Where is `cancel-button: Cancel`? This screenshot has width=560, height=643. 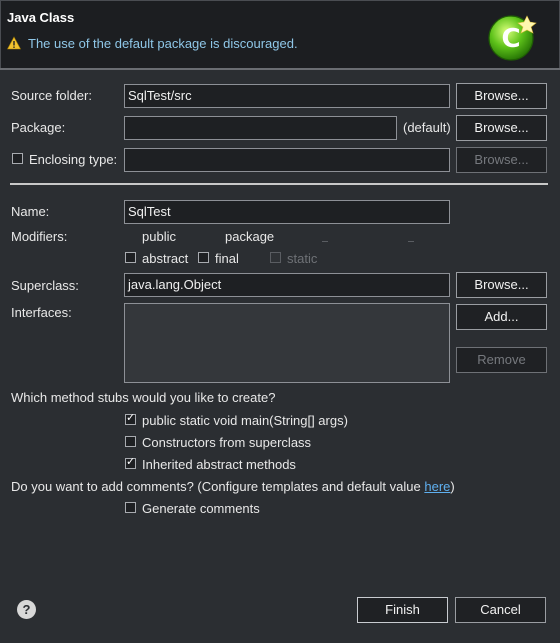
cancel-button: Cancel is located at coordinates (500, 610).